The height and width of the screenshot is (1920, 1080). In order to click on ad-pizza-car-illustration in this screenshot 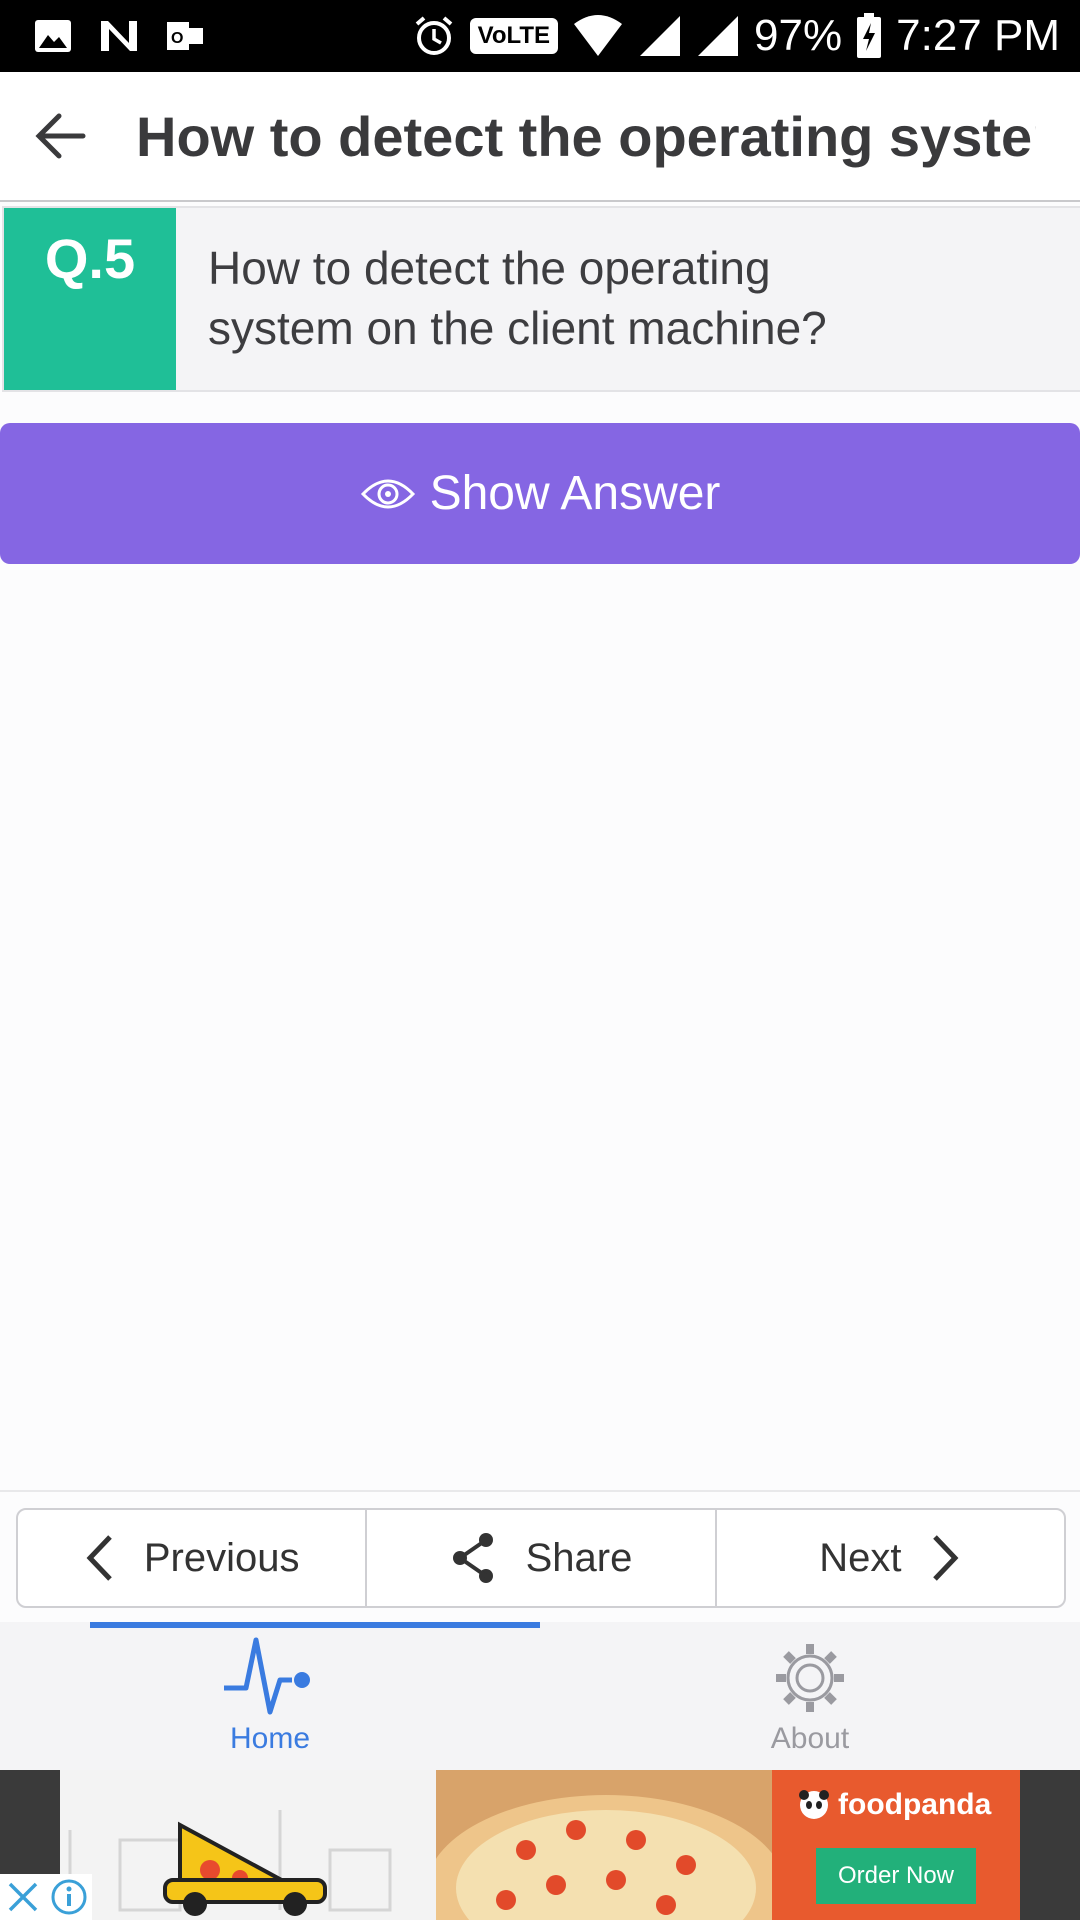, I will do `click(248, 1845)`.